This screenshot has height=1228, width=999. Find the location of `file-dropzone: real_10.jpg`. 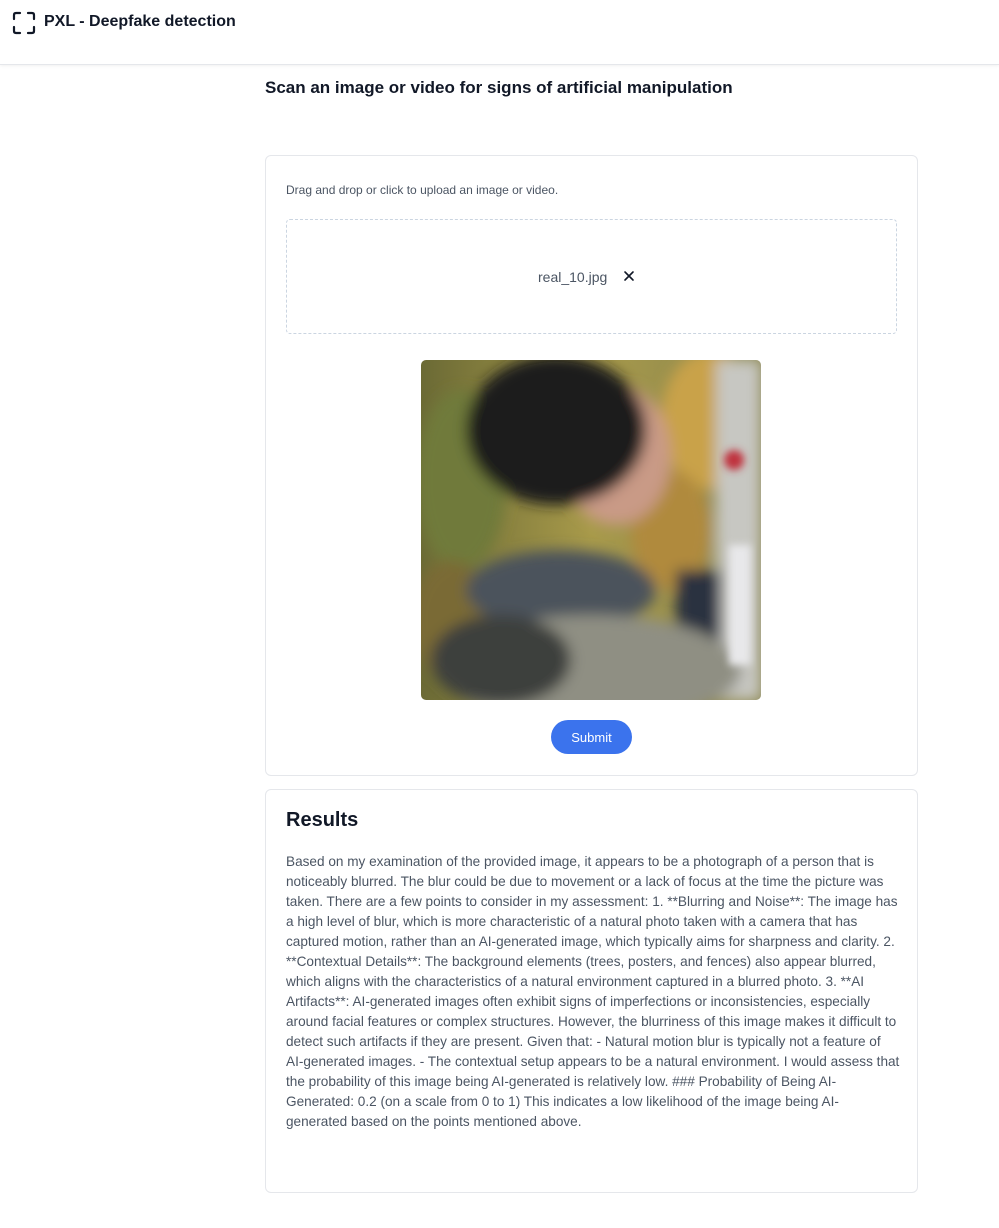

file-dropzone: real_10.jpg is located at coordinates (591, 276).